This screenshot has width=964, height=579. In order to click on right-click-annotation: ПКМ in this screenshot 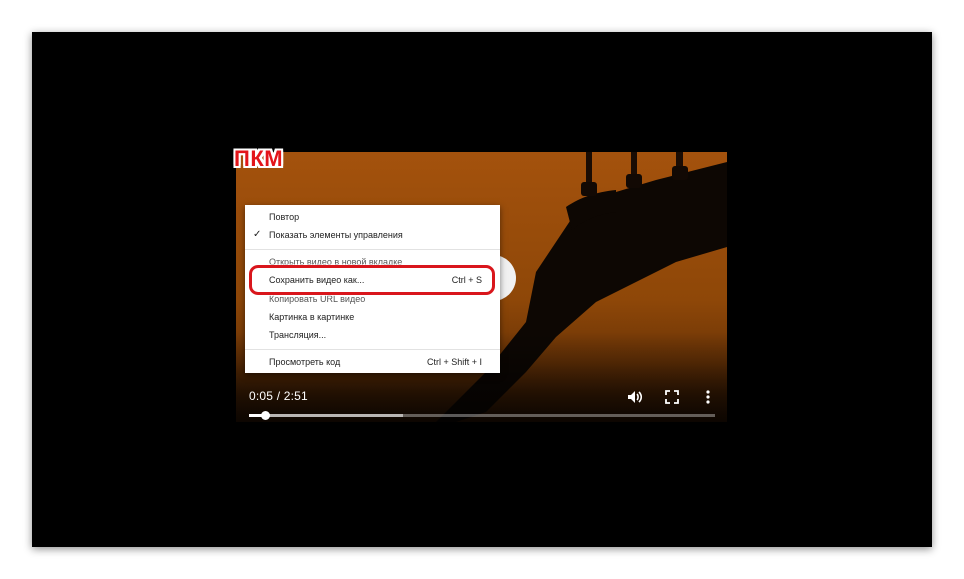, I will do `click(259, 158)`.